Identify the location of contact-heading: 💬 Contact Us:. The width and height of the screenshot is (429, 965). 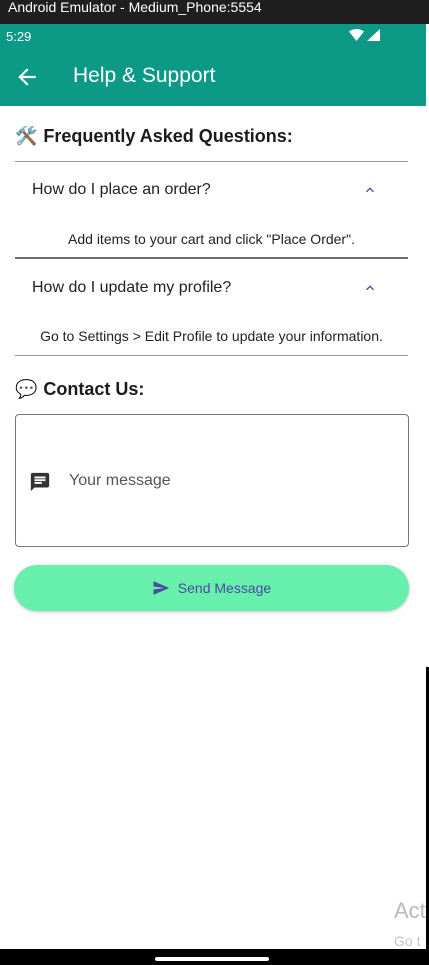
(79, 389).